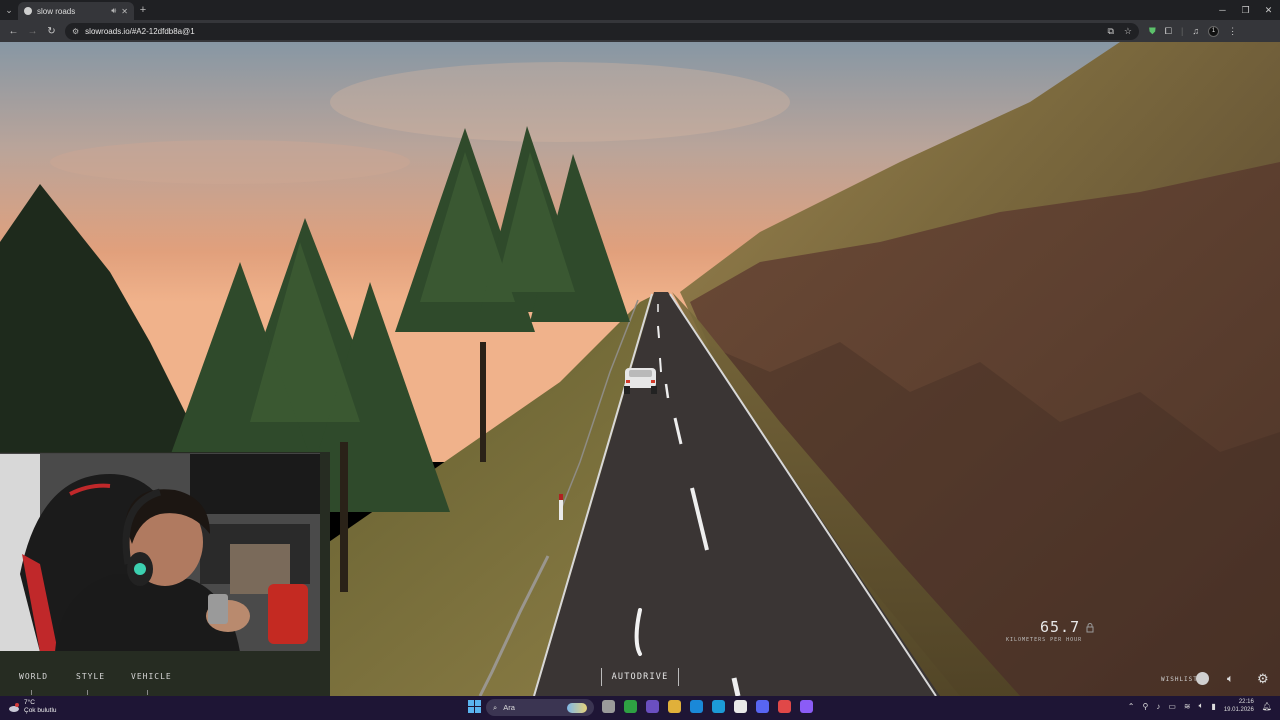 This screenshot has height=720, width=1280. Describe the element at coordinates (1187, 706) in the screenshot. I see `wifi-icon: ≋` at that location.